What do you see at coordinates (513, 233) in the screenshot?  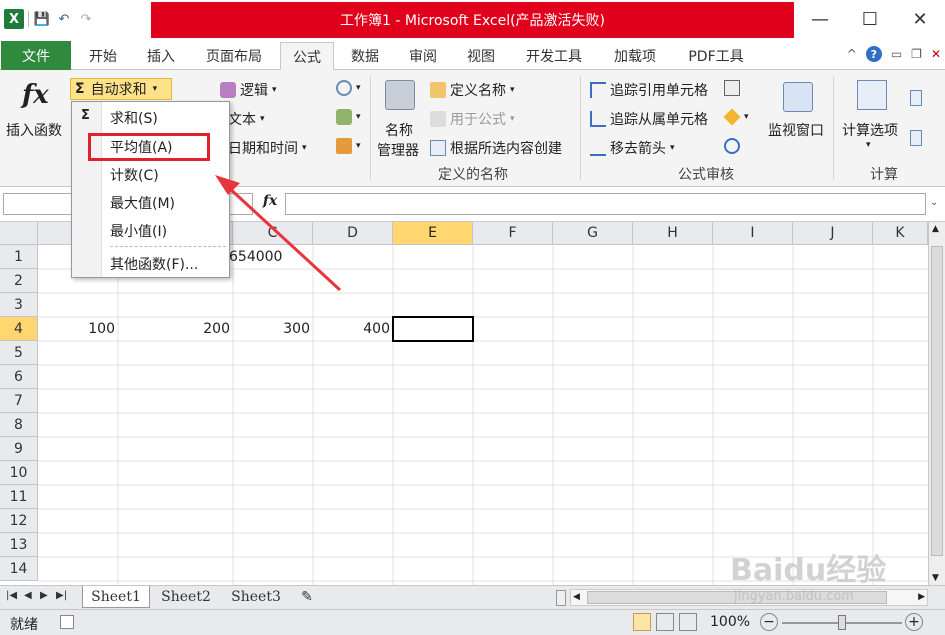 I see `column-header: F` at bounding box center [513, 233].